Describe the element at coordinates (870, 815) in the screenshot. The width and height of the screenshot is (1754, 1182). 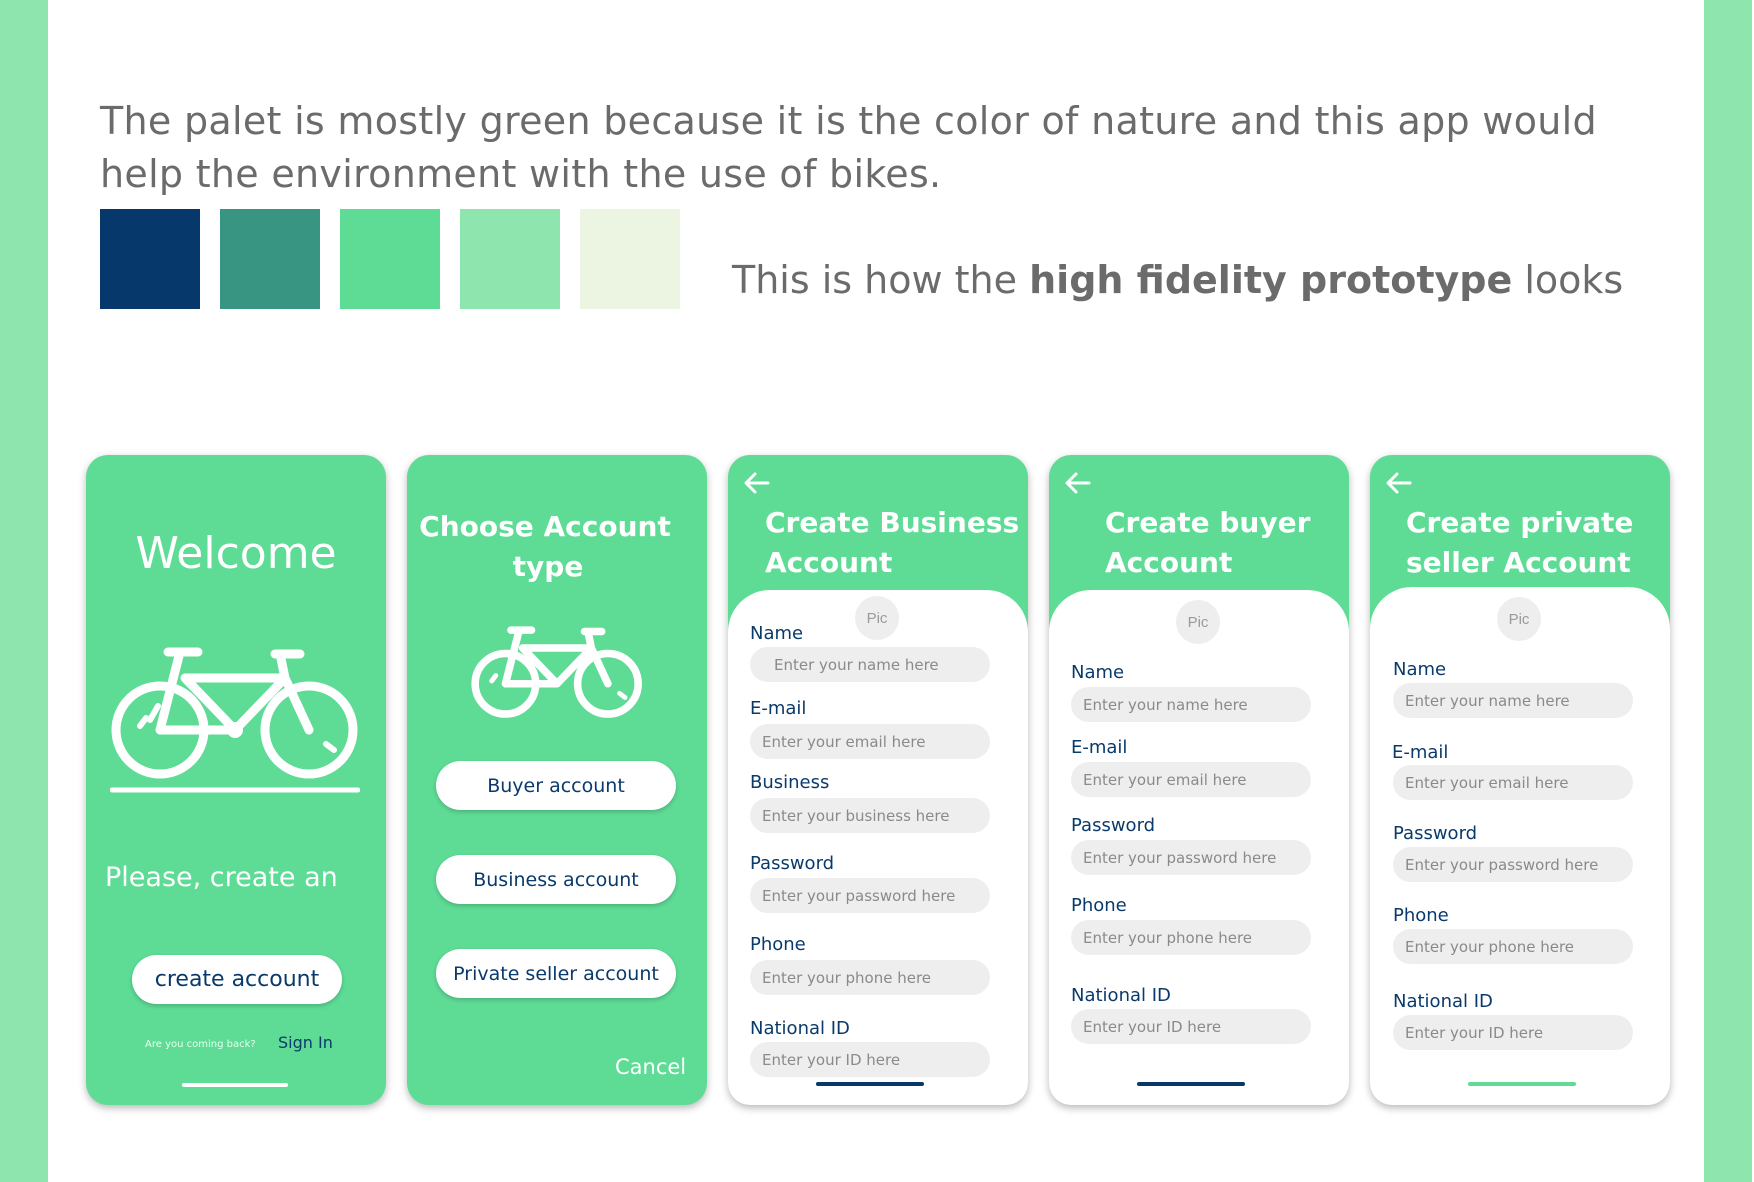
I see `business-field` at that location.